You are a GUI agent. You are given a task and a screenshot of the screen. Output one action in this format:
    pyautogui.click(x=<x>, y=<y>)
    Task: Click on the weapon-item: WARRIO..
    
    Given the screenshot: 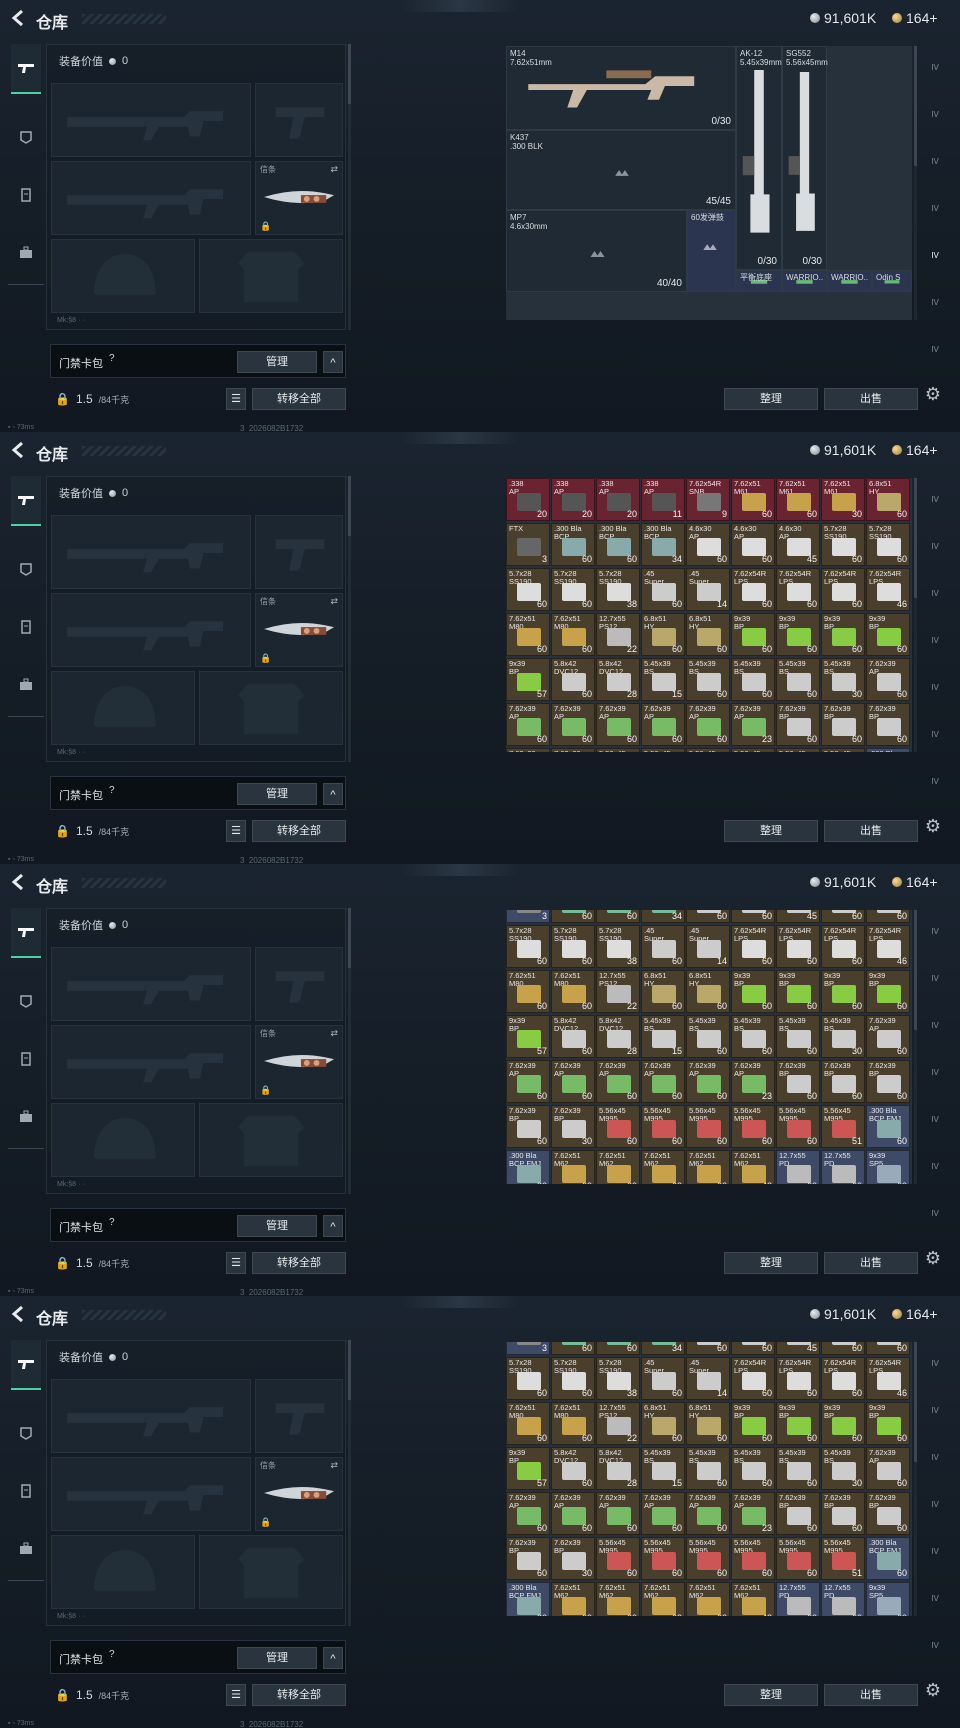 What is the action you would take?
    pyautogui.click(x=849, y=281)
    